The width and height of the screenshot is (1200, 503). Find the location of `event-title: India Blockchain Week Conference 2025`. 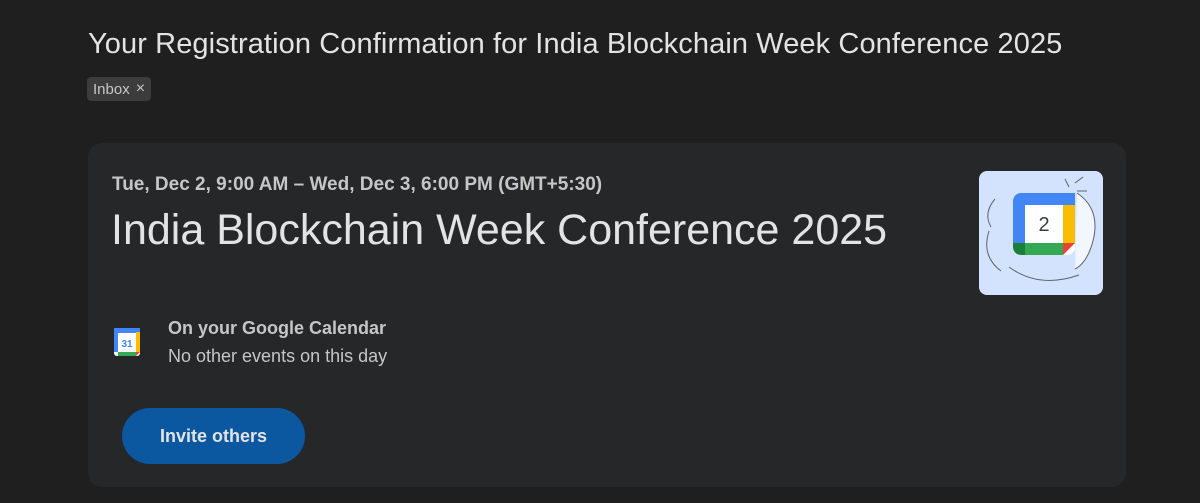

event-title: India Blockchain Week Conference 2025 is located at coordinates (499, 230).